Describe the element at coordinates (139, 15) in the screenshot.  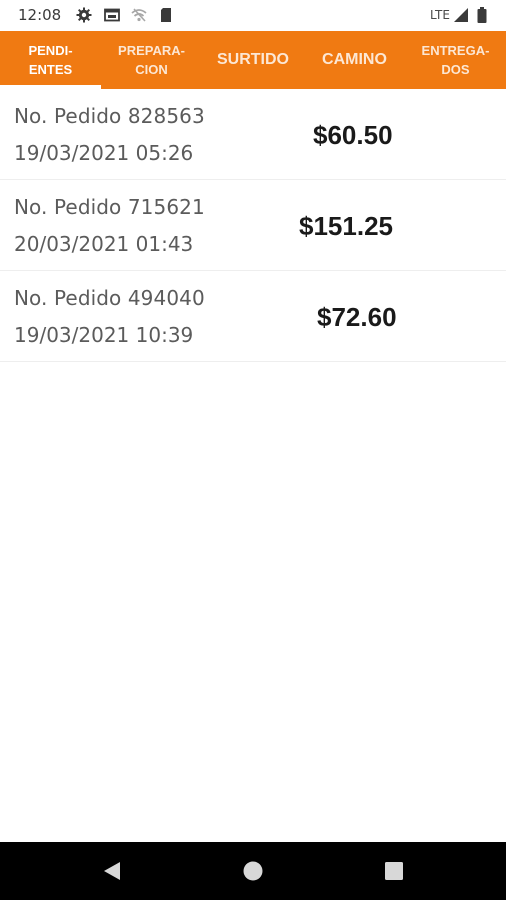
I see `wifi-off-icon` at that location.